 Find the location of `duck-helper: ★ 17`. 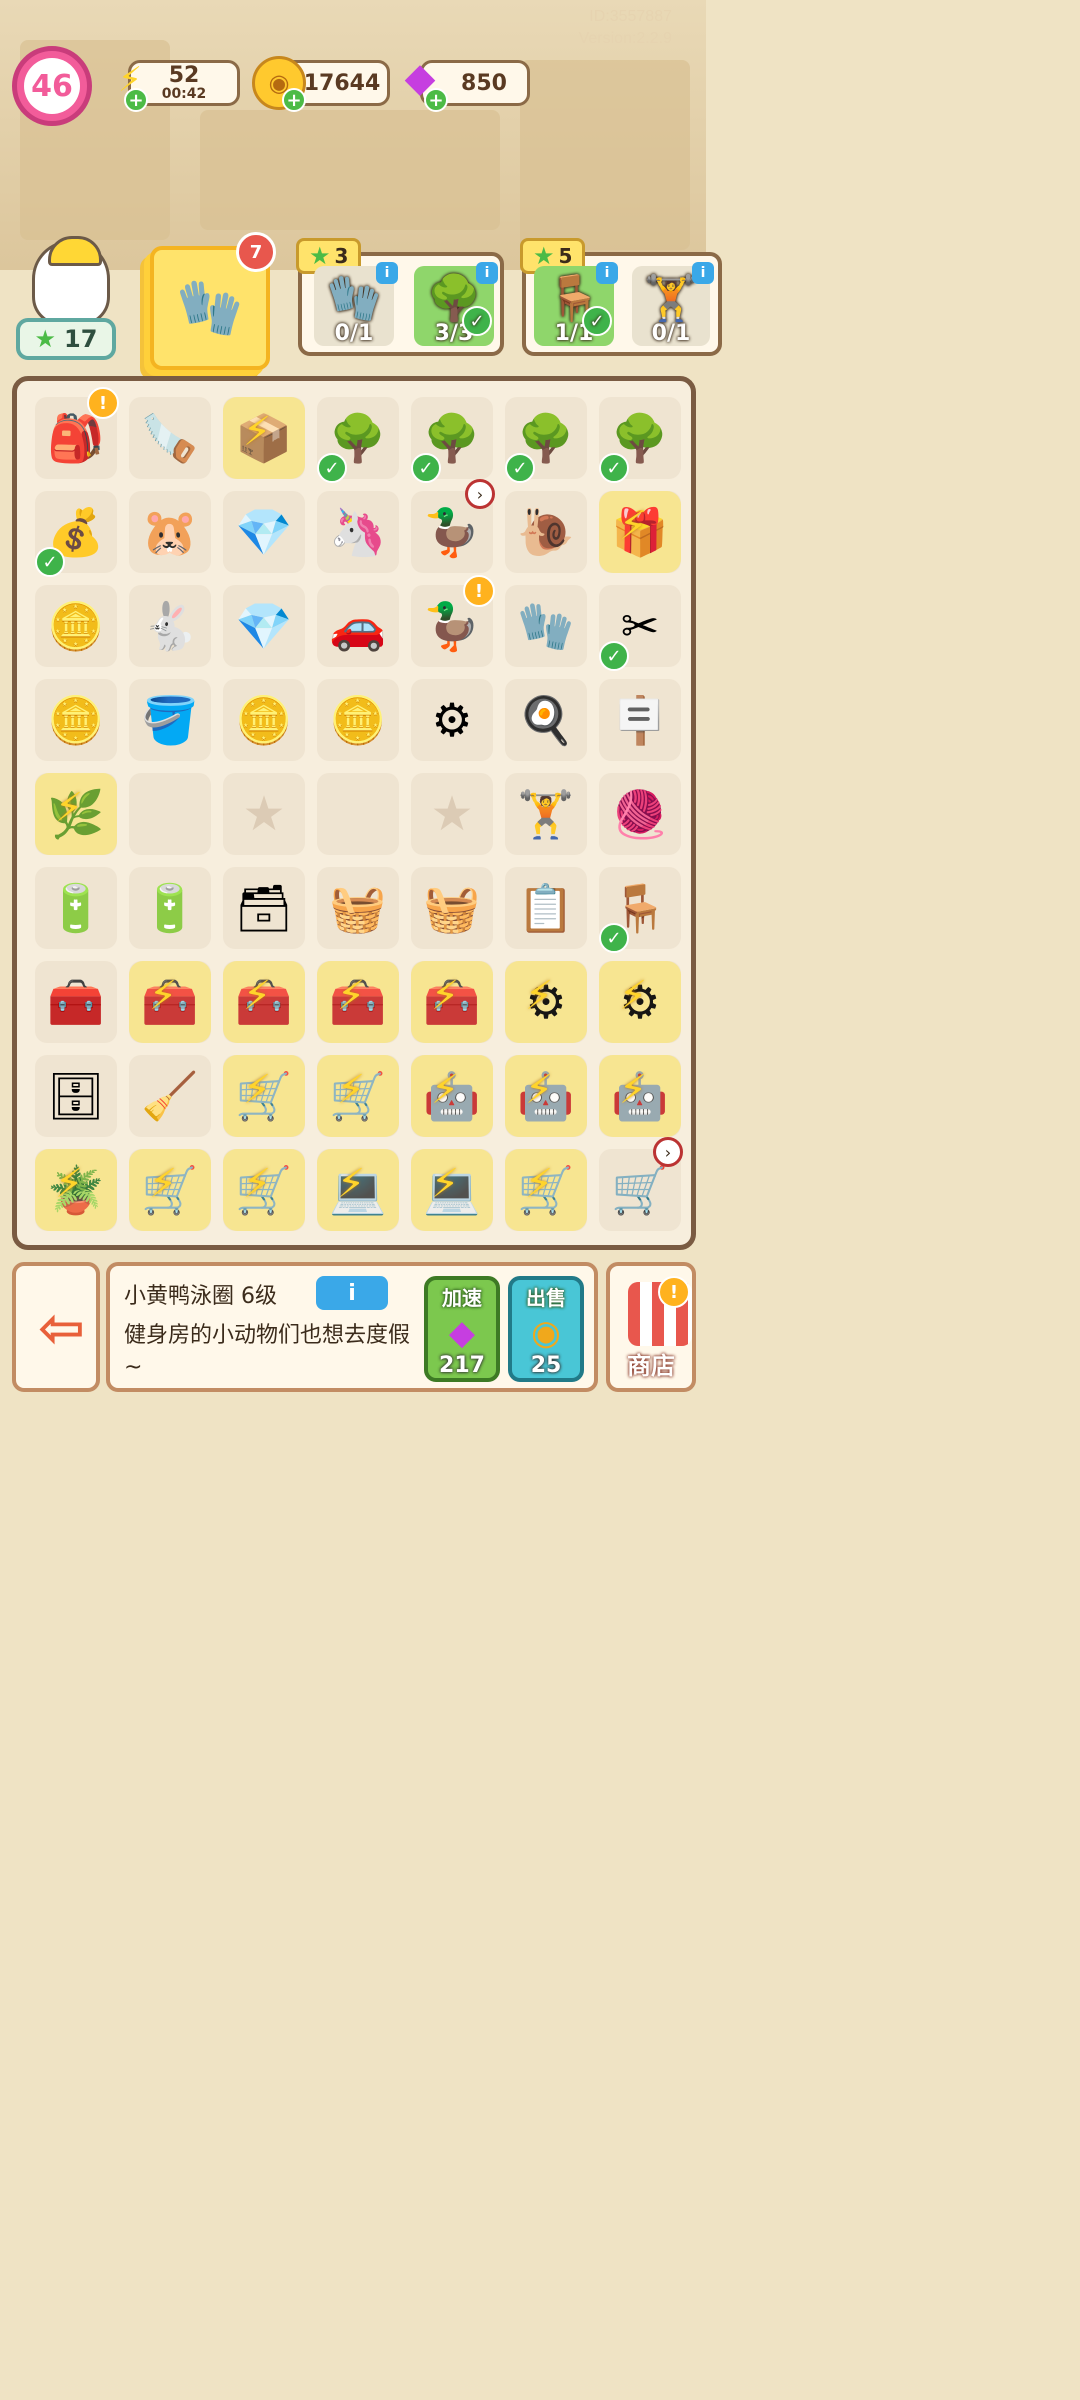

duck-helper: ★ 17 is located at coordinates (66, 300).